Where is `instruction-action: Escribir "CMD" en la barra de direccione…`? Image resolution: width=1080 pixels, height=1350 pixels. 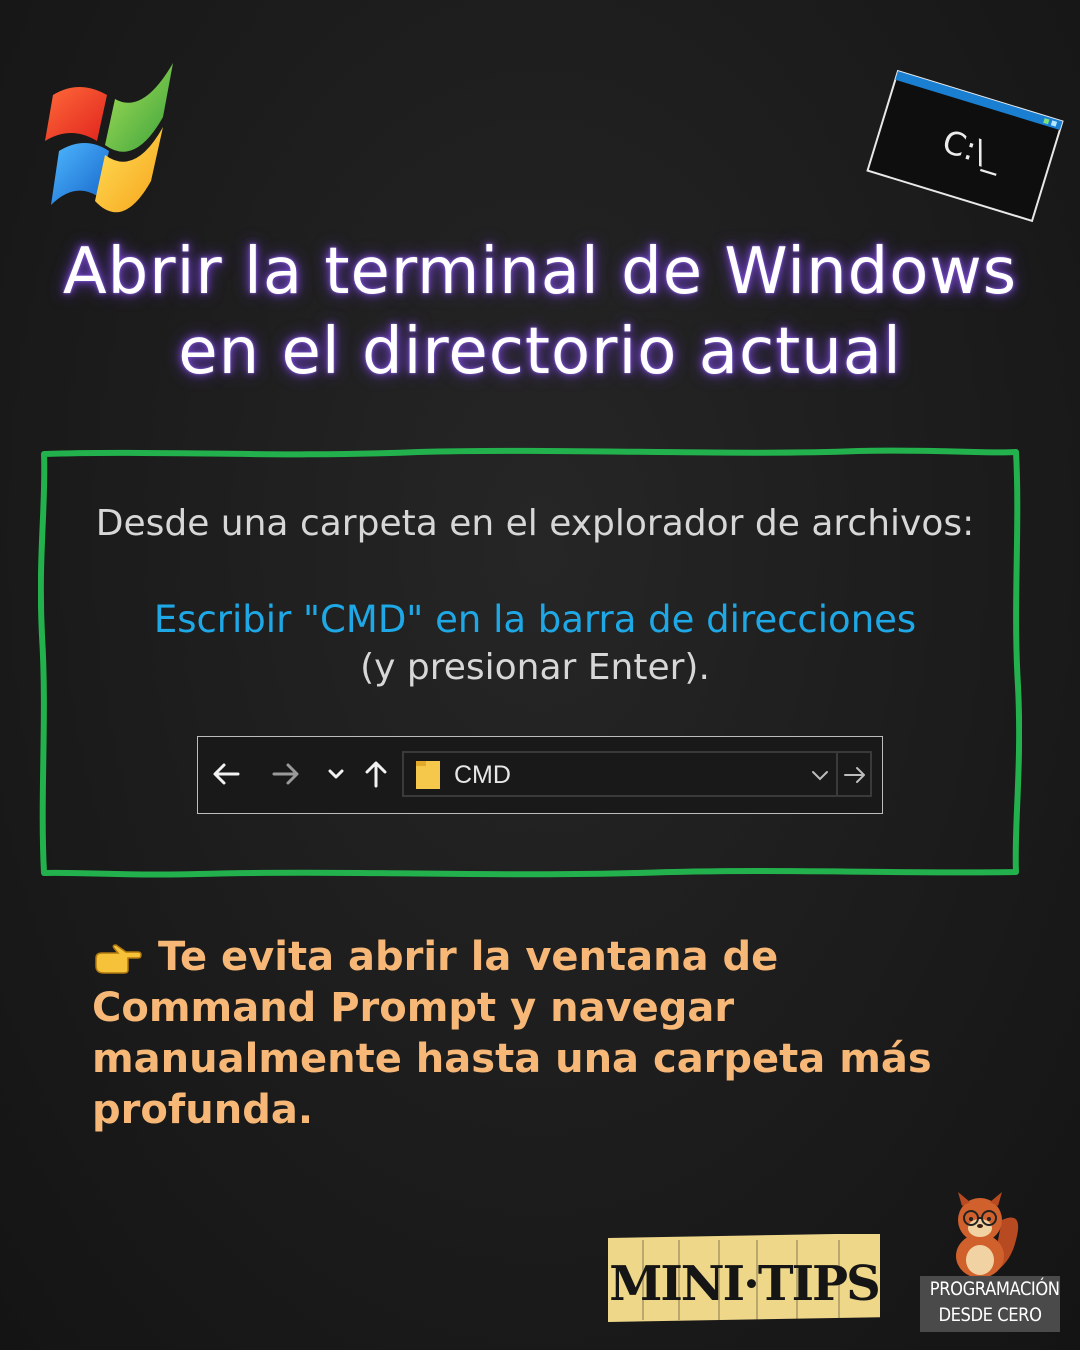
instruction-action: Escribir "CMD" en la barra de direccione… is located at coordinates (535, 619).